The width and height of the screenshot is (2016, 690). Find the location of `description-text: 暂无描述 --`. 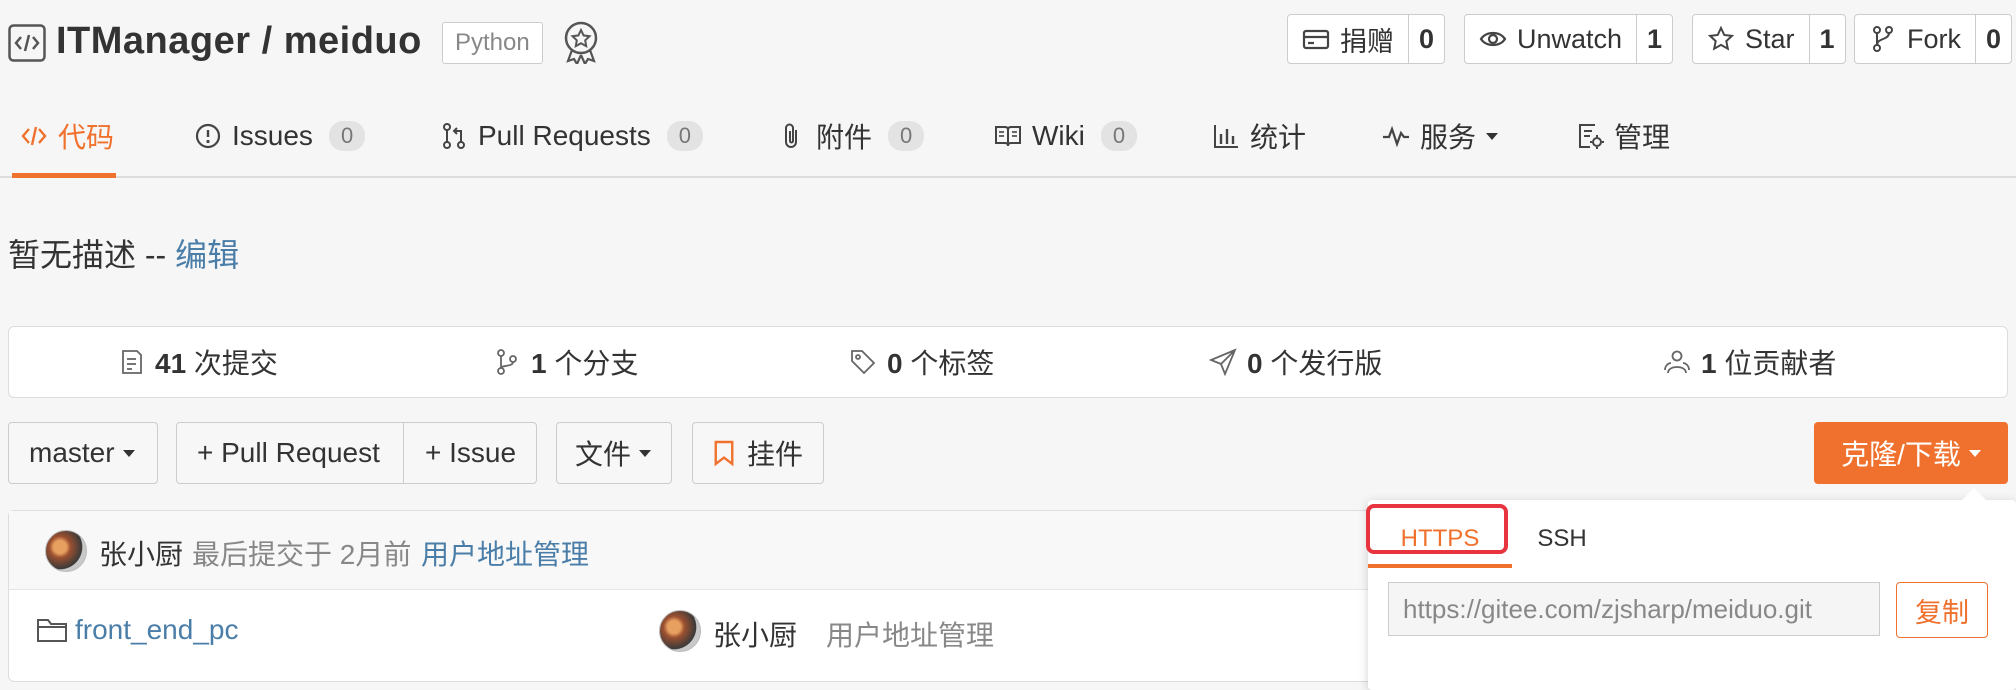

description-text: 暂无描述 -- is located at coordinates (92, 255).